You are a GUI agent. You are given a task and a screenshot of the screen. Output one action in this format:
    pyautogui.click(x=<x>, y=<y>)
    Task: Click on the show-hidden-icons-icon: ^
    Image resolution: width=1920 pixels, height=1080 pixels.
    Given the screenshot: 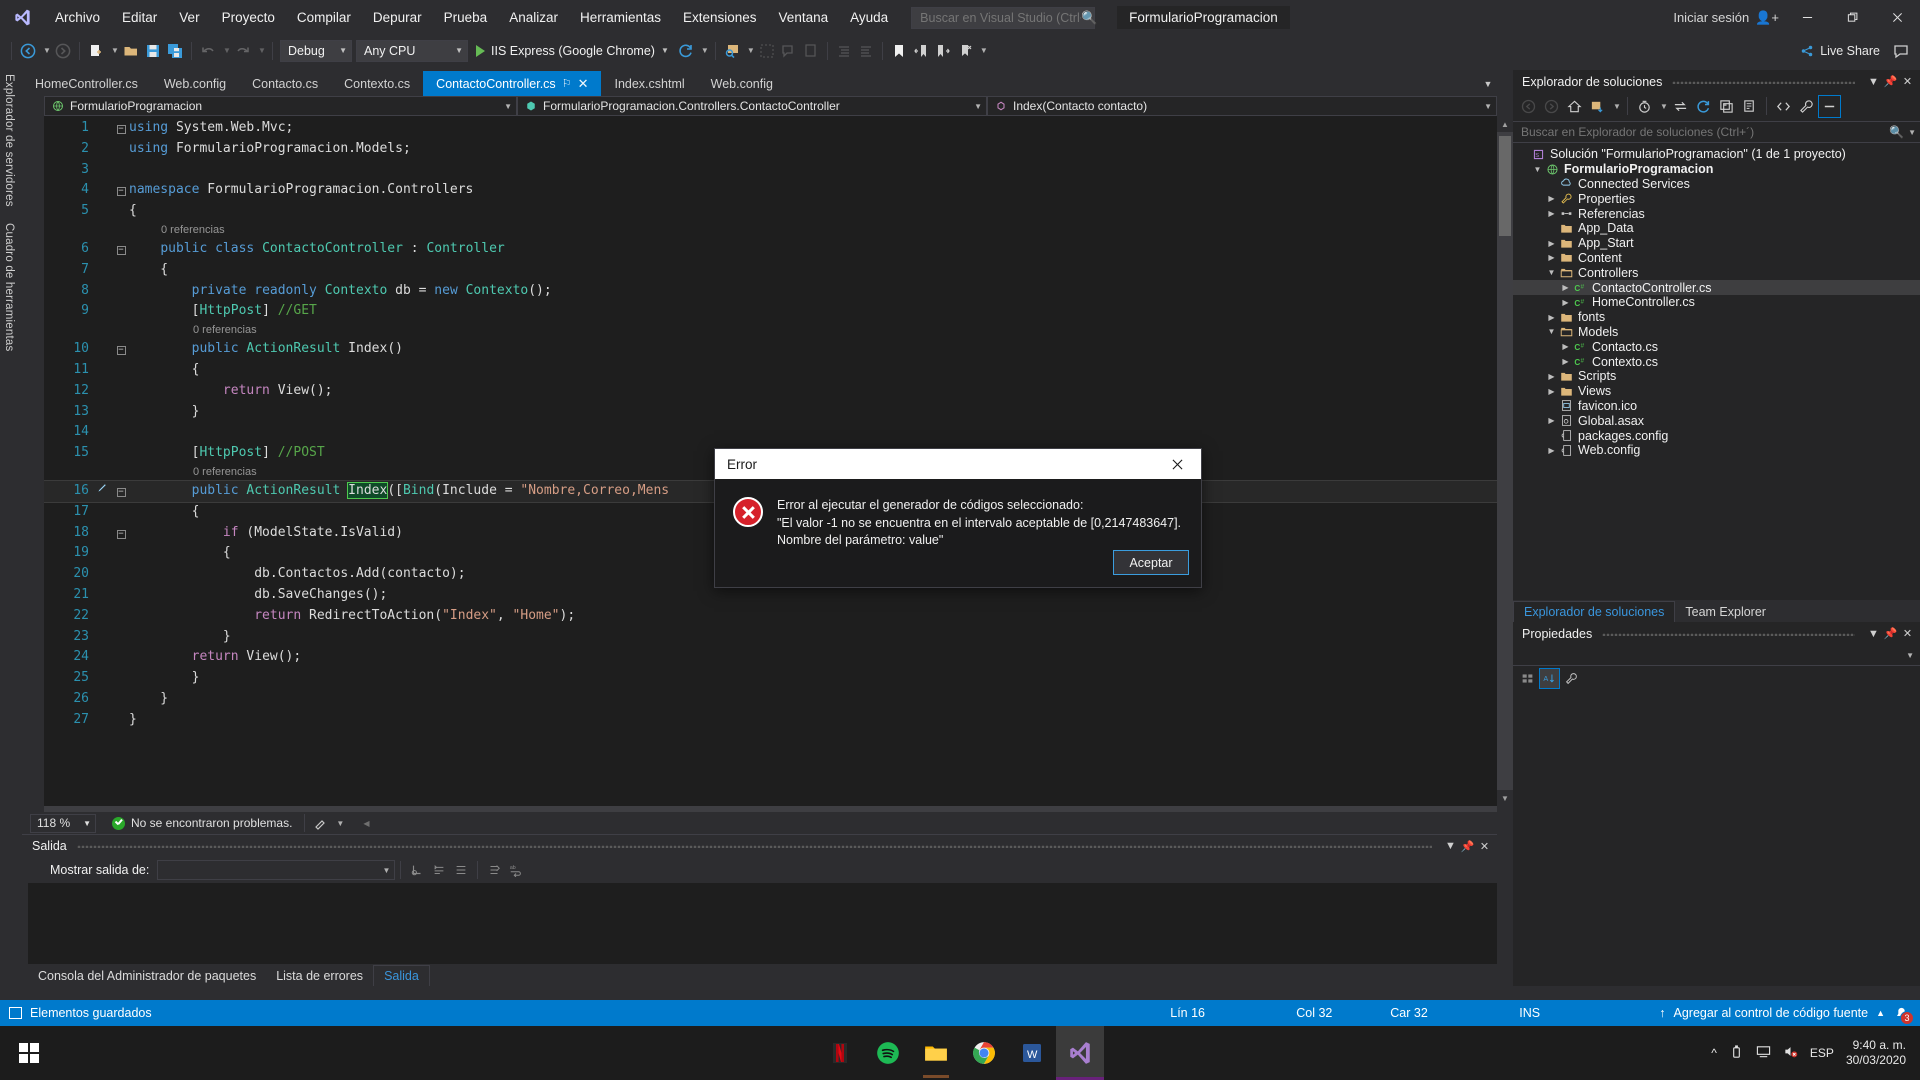 What is the action you would take?
    pyautogui.click(x=1714, y=1053)
    